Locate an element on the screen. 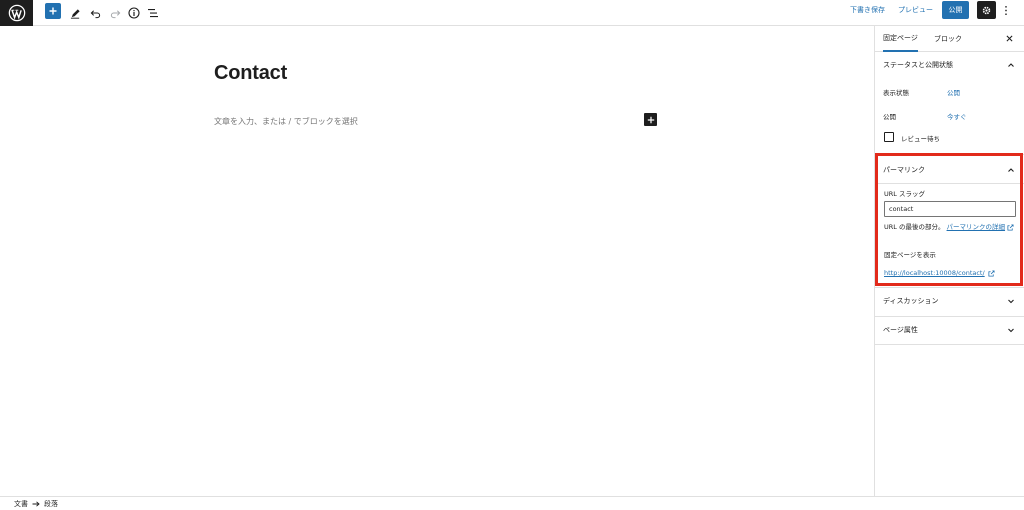 The height and width of the screenshot is (510, 1024). divider is located at coordinates (949, 344).